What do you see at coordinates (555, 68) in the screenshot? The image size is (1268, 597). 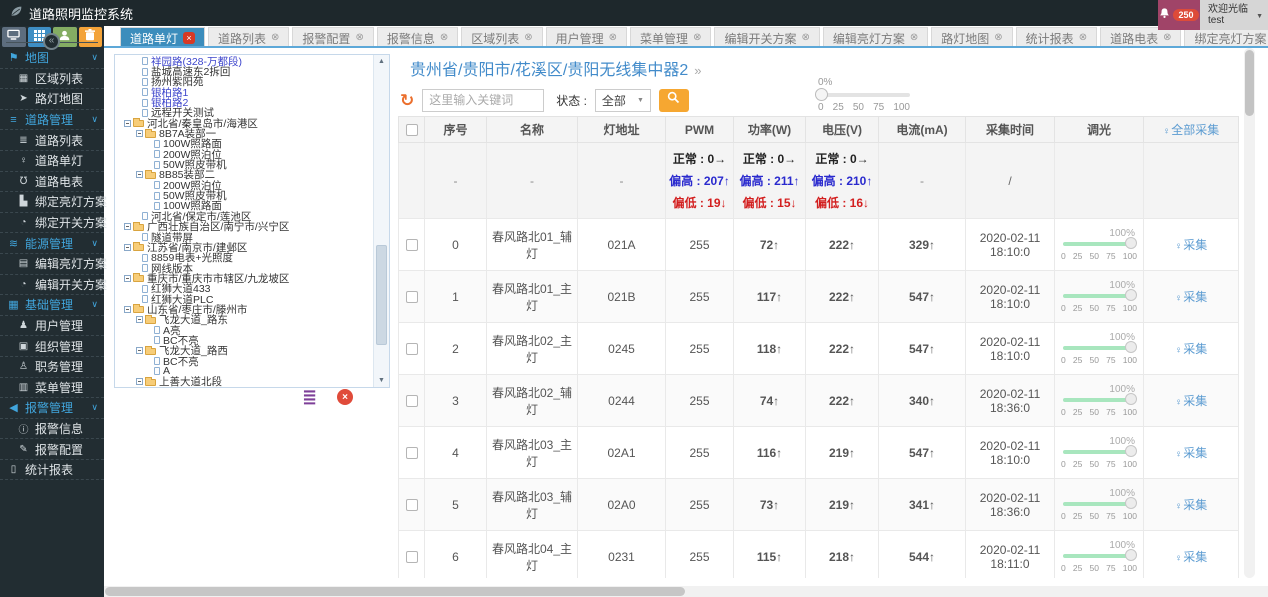 I see `breadcrumb: 贵州省/贵阳市/花溪区/贵阳无线集中器2 »` at bounding box center [555, 68].